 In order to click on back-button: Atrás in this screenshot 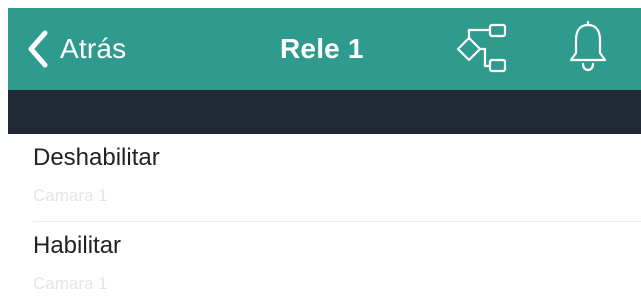, I will do `click(83, 49)`.